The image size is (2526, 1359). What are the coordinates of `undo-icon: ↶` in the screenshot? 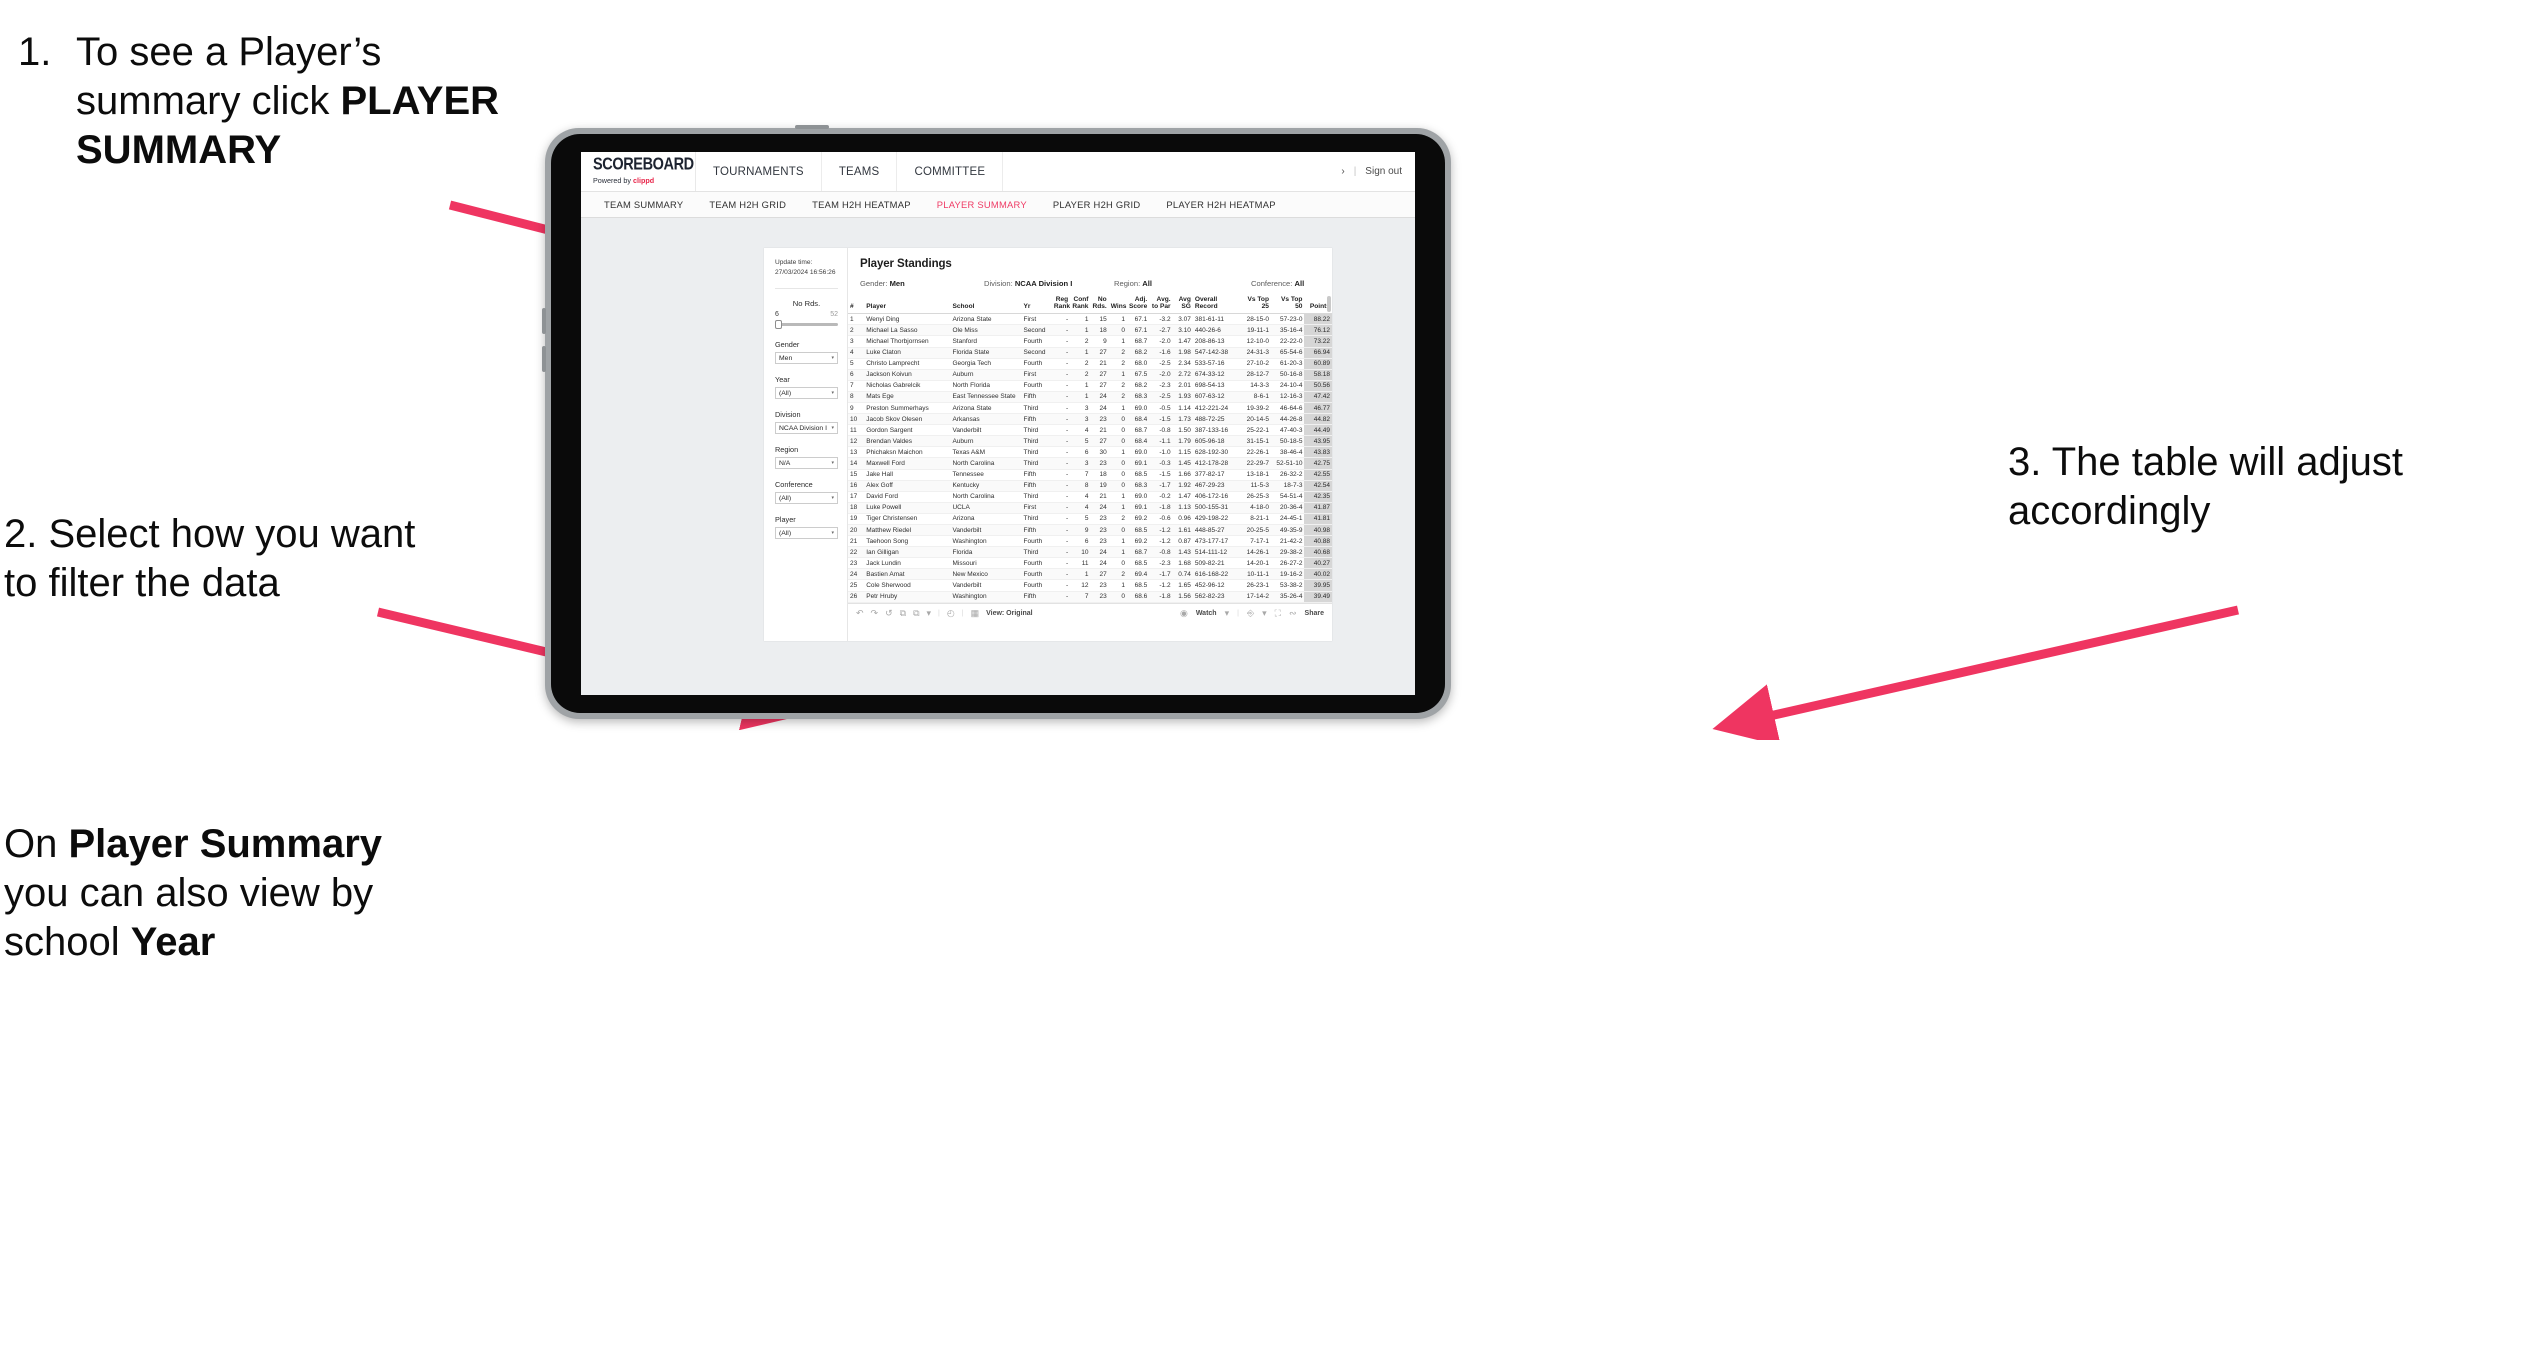 It's located at (860, 613).